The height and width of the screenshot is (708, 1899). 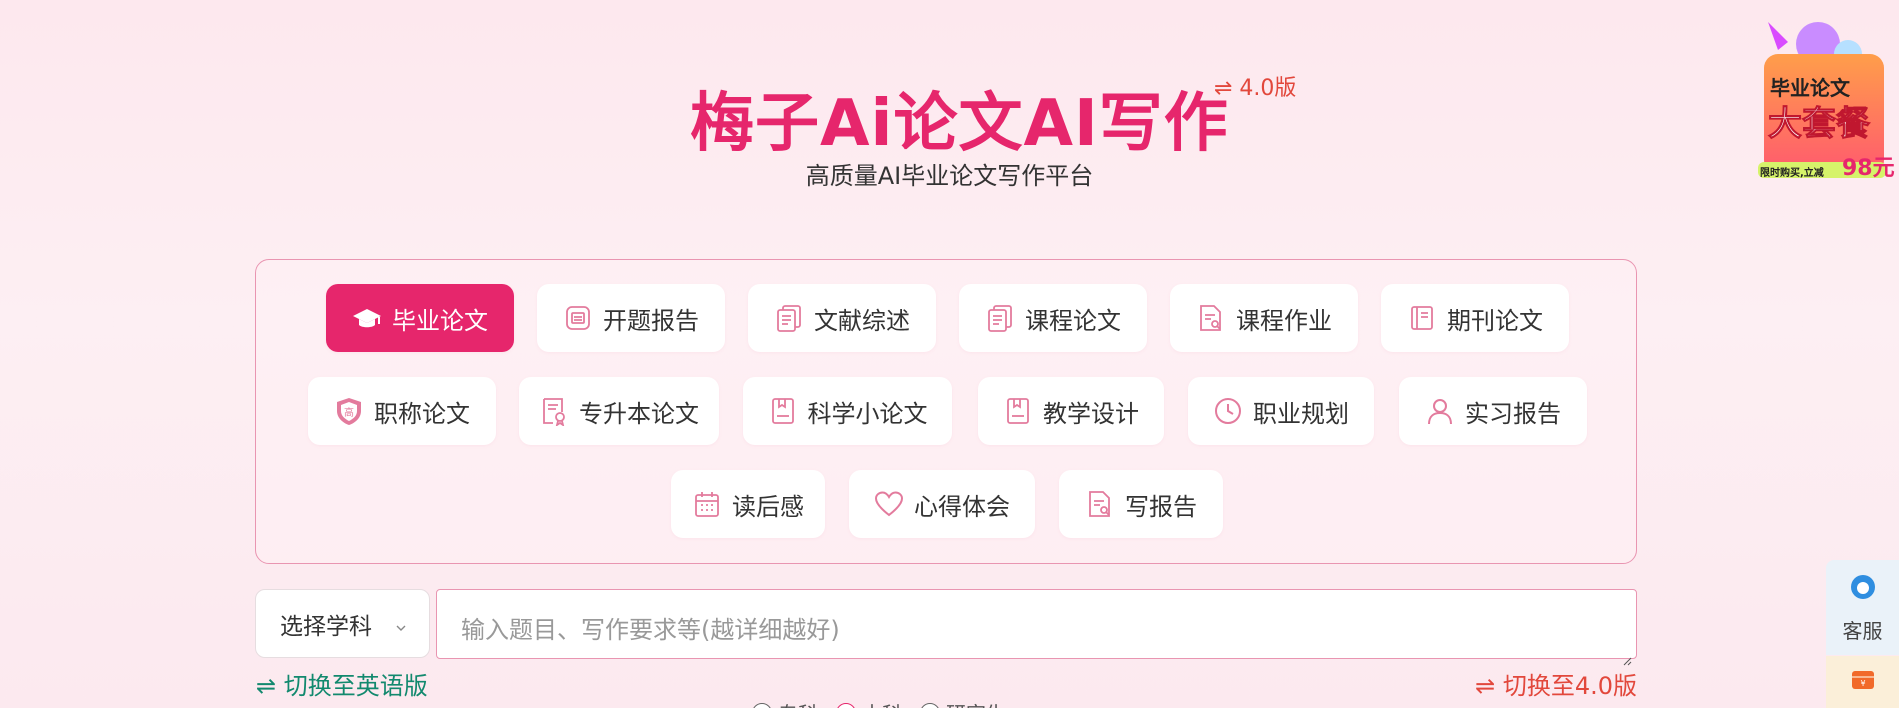 What do you see at coordinates (942, 504) in the screenshot?
I see `category-reflection: 心得体会` at bounding box center [942, 504].